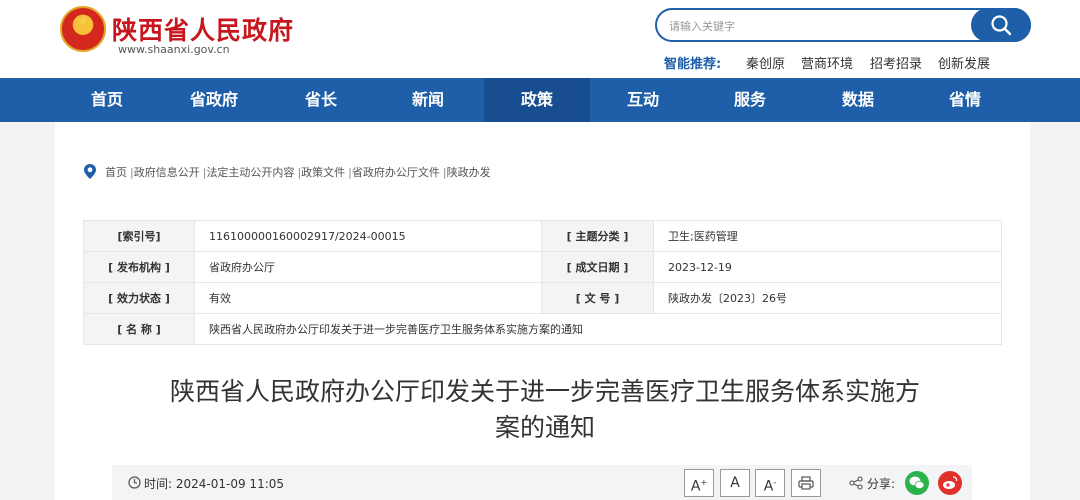 The image size is (1080, 500). I want to click on nav-item-data: 数据, so click(858, 100).